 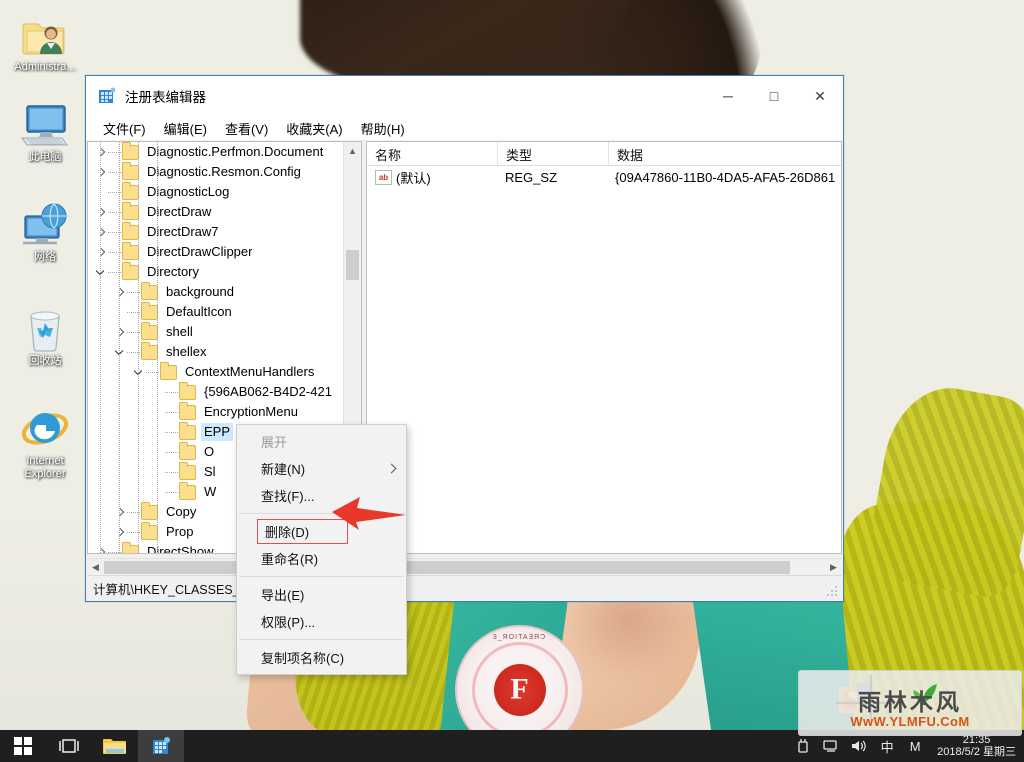 I want to click on wallpaper-badge-letter: F, so click(x=519, y=688).